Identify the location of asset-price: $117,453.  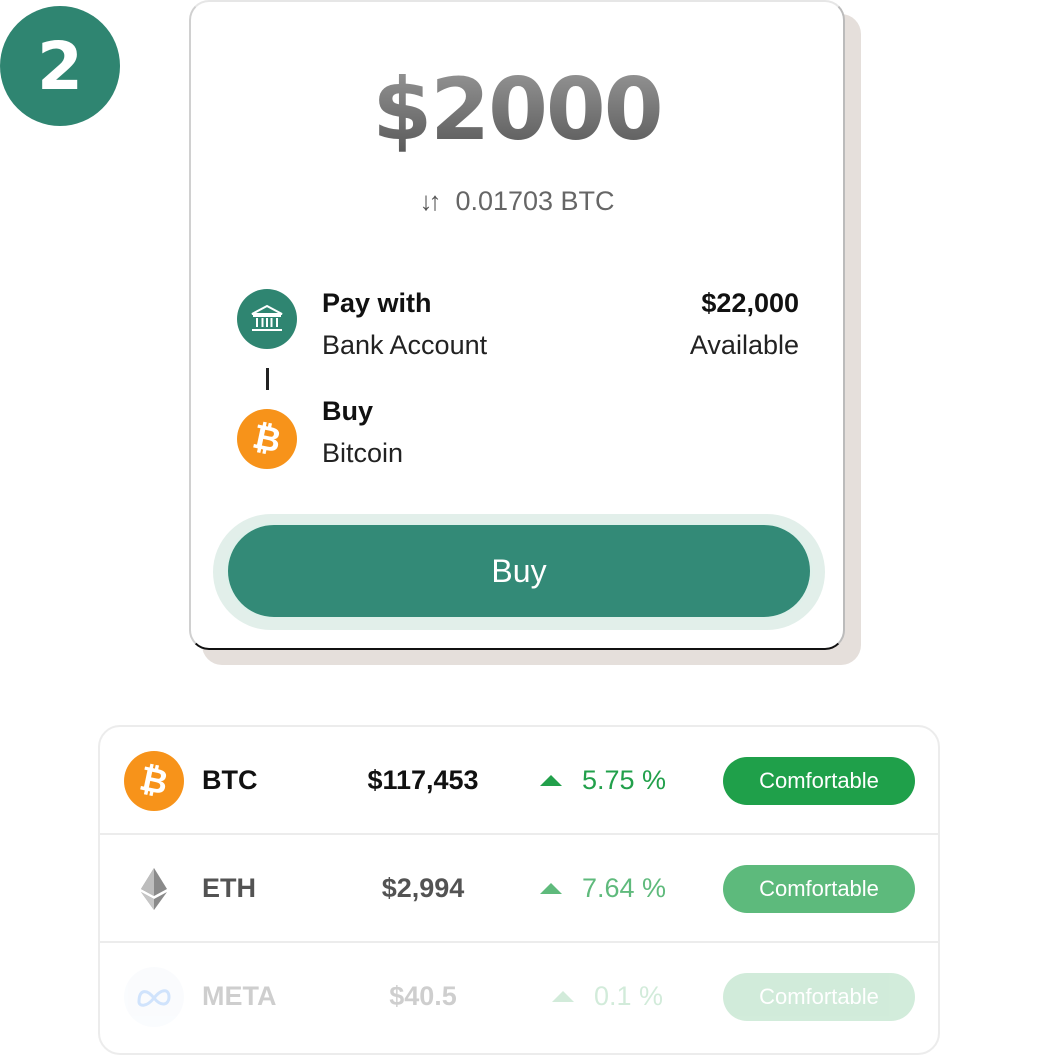
(423, 780).